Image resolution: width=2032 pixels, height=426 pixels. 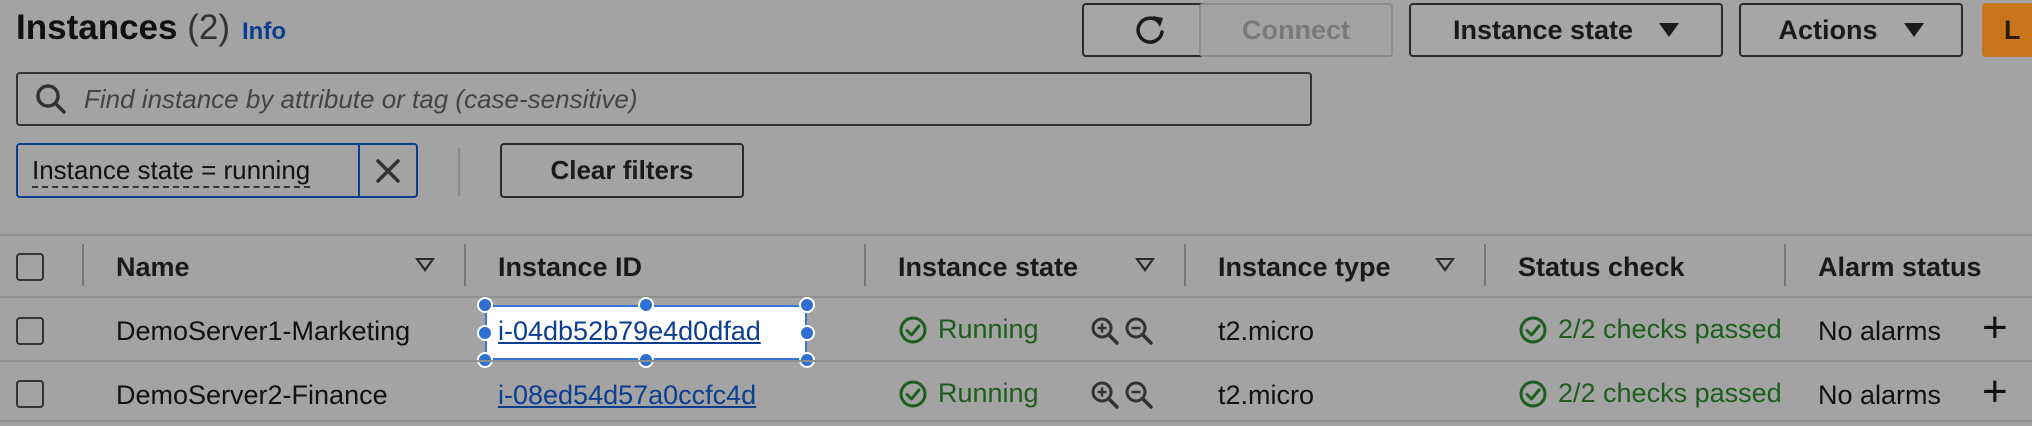 What do you see at coordinates (1016, 297) in the screenshot?
I see `table-header-border` at bounding box center [1016, 297].